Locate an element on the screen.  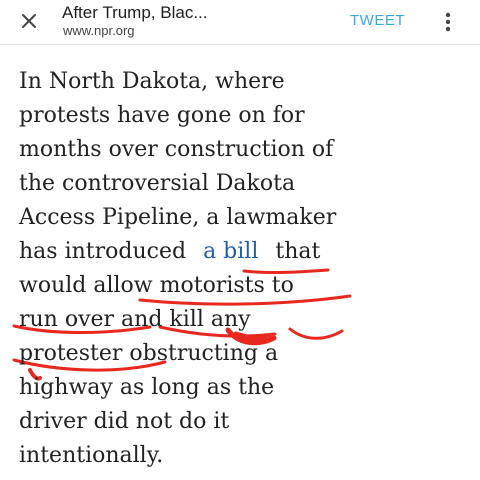
tweet-button: TWEET is located at coordinates (377, 20).